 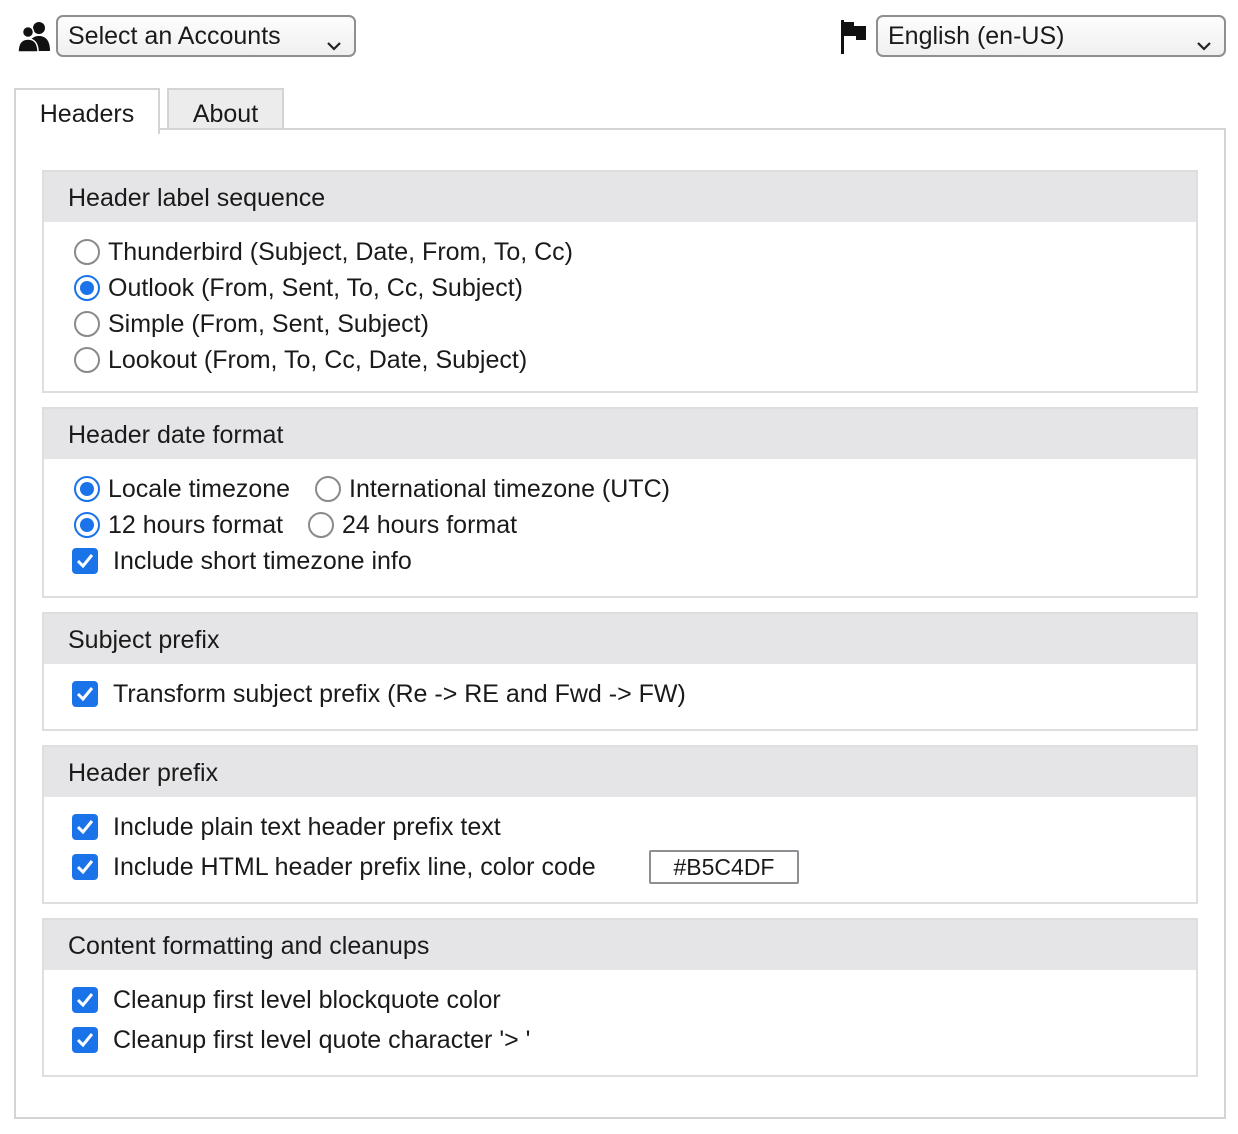 I want to click on language-select: English (en-US), so click(x=1051, y=36).